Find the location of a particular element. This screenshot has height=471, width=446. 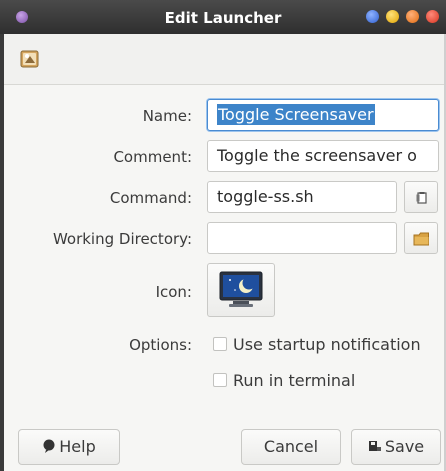

command-field: toggle-ss.sh is located at coordinates (302, 197).